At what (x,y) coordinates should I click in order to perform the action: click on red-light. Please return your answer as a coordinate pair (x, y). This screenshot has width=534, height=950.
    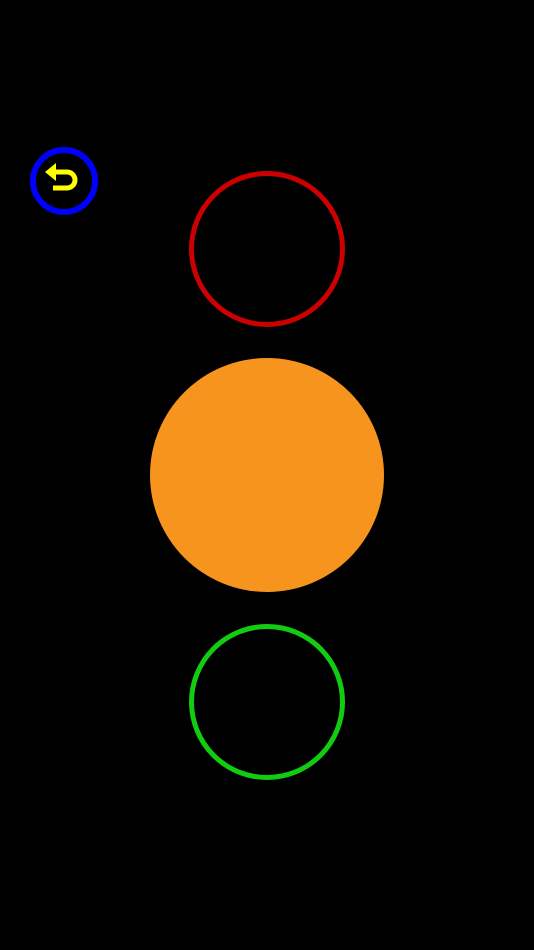
    Looking at the image, I should click on (267, 249).